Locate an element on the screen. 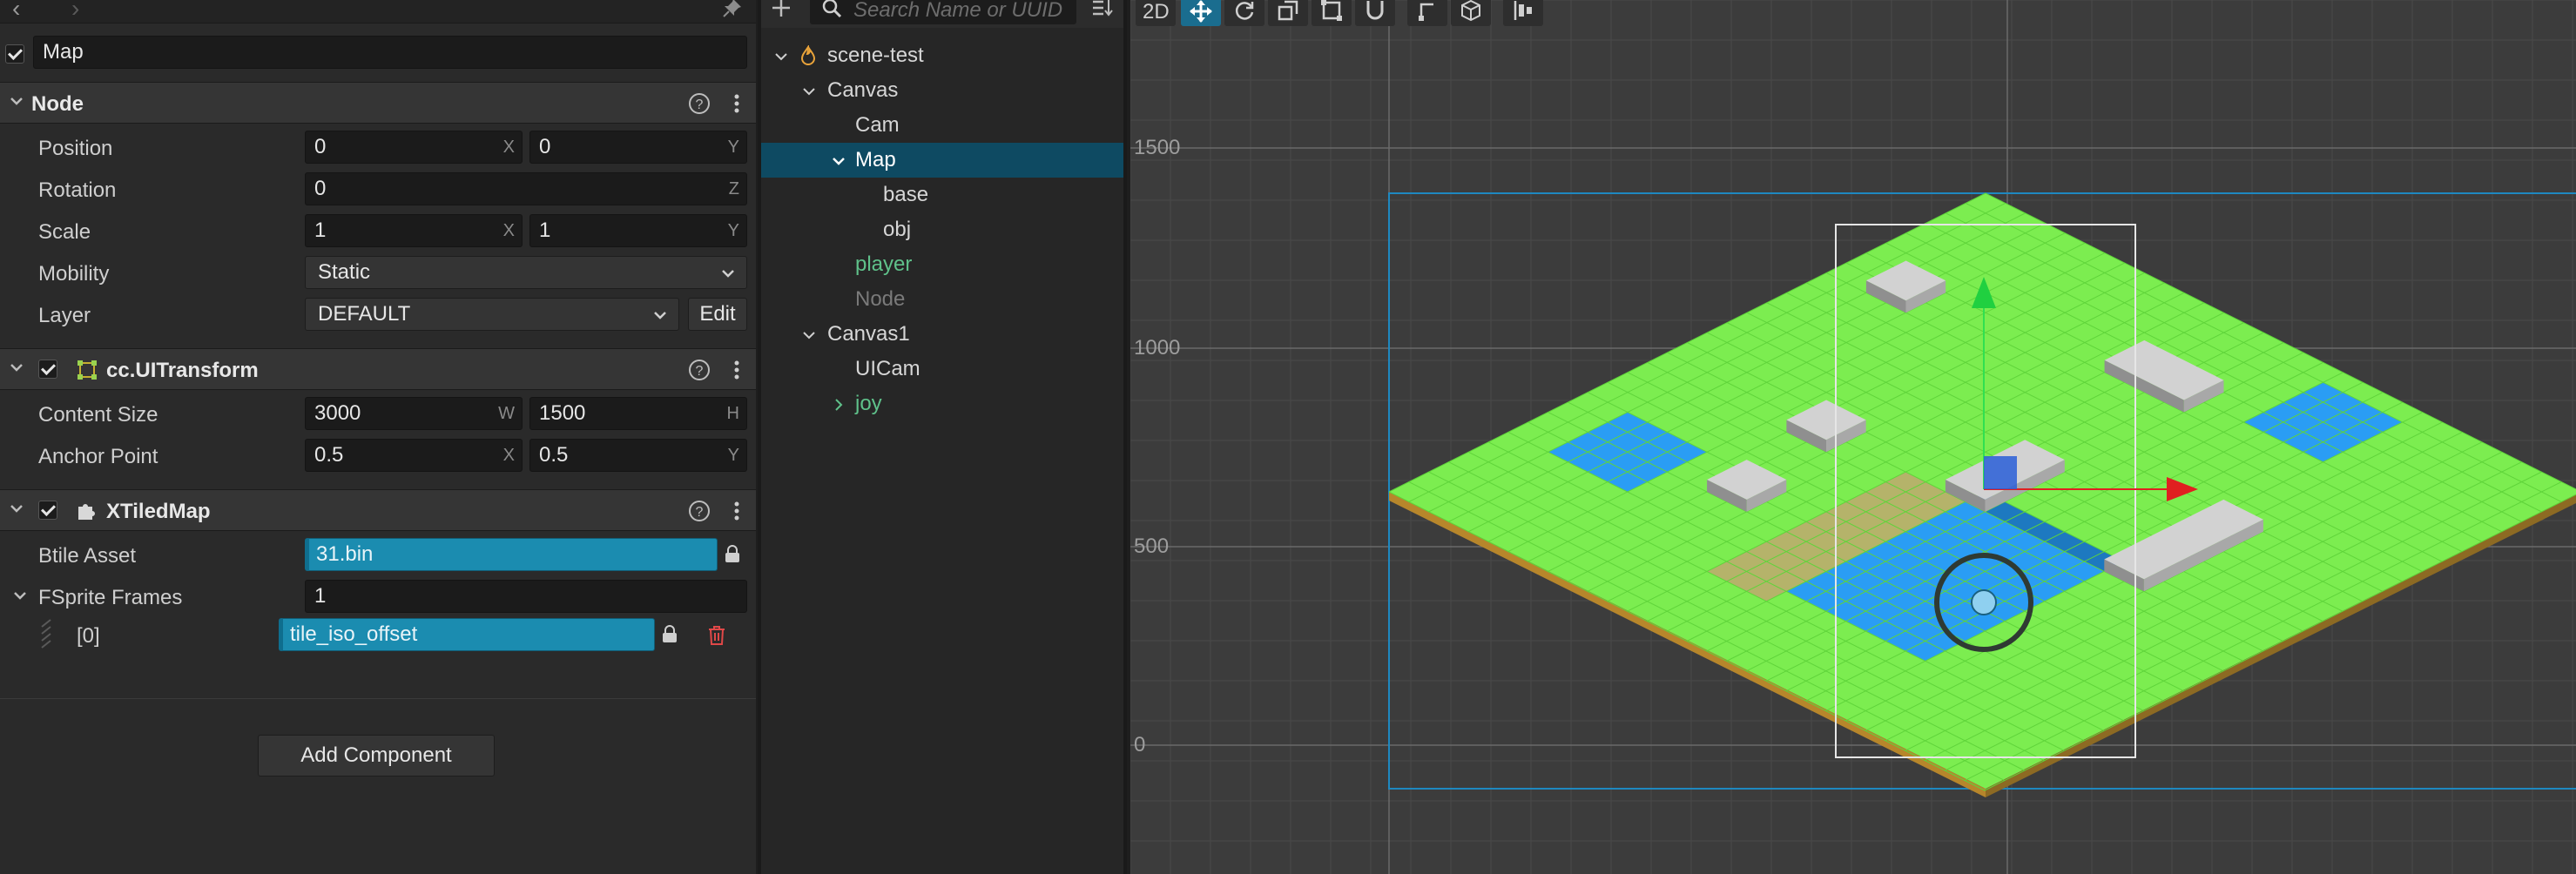  layer-select: DEFAULT is located at coordinates (492, 315).